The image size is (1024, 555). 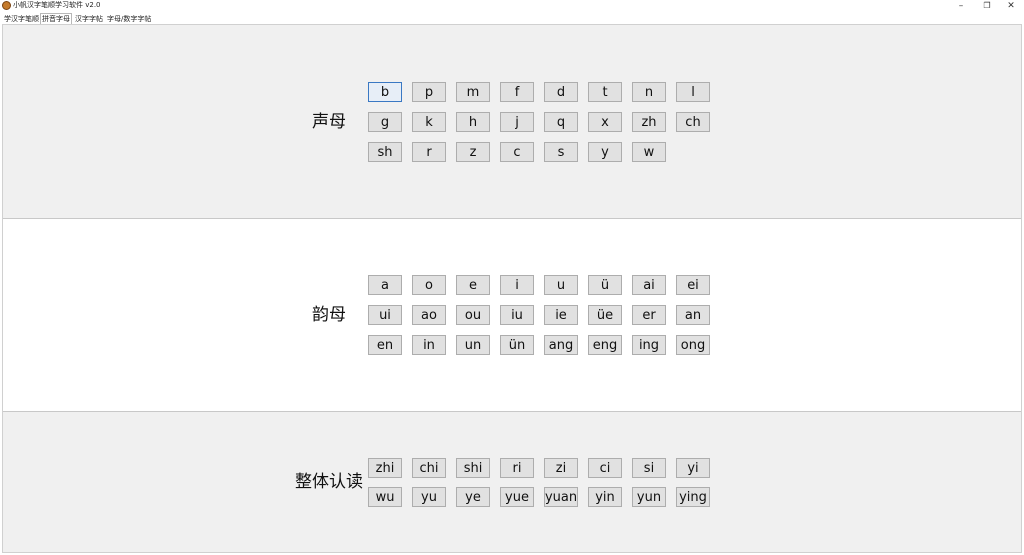 I want to click on yunmu-button-an: an, so click(x=693, y=315).